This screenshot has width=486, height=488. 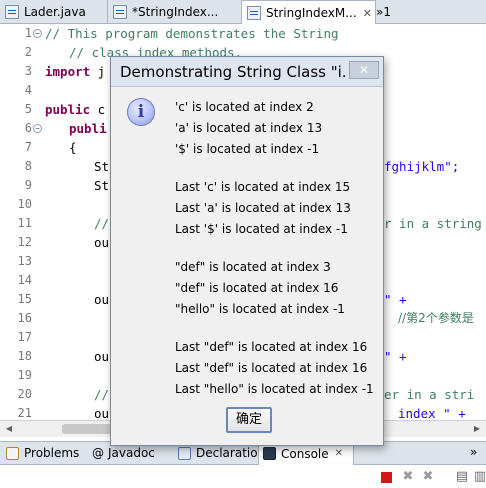 I want to click on ok-button: 确定, so click(x=249, y=420).